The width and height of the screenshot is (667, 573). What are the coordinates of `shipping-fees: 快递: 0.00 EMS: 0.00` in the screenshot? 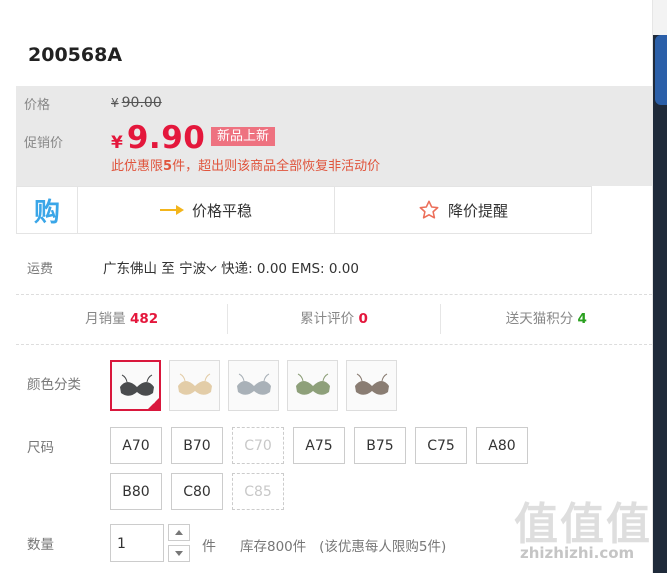 It's located at (290, 269).